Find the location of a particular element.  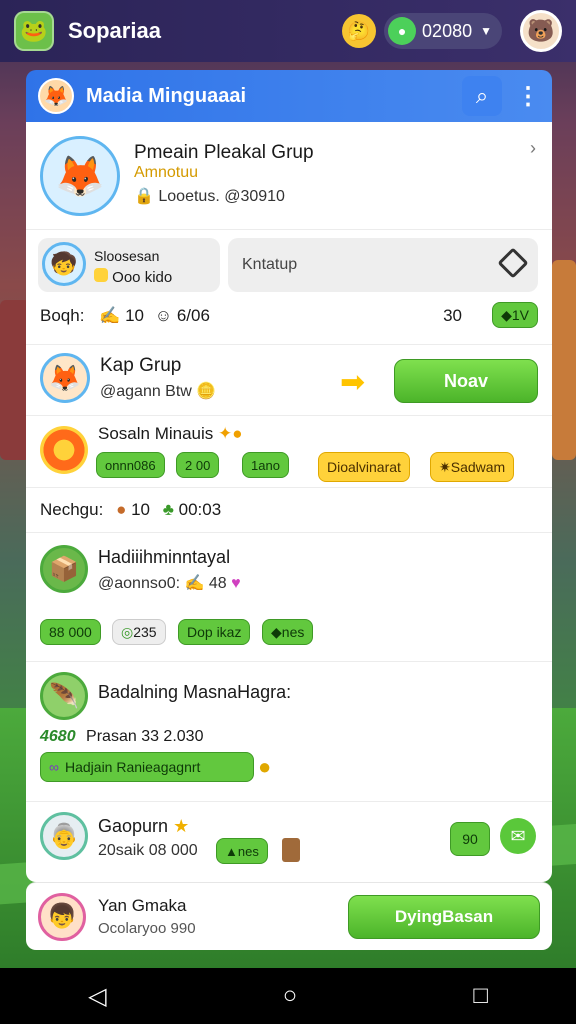

home-icon: ○ is located at coordinates (290, 996).